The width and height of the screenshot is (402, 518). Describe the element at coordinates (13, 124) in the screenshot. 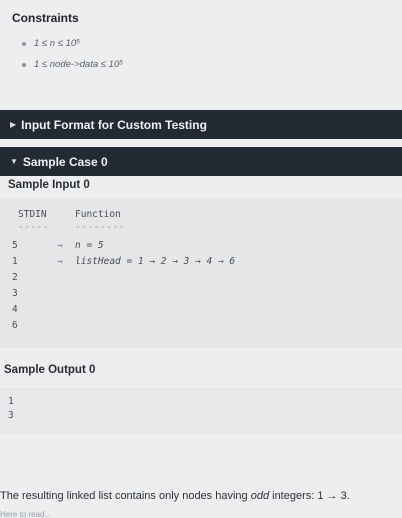

I see `triangle-right-icon: ▶` at that location.